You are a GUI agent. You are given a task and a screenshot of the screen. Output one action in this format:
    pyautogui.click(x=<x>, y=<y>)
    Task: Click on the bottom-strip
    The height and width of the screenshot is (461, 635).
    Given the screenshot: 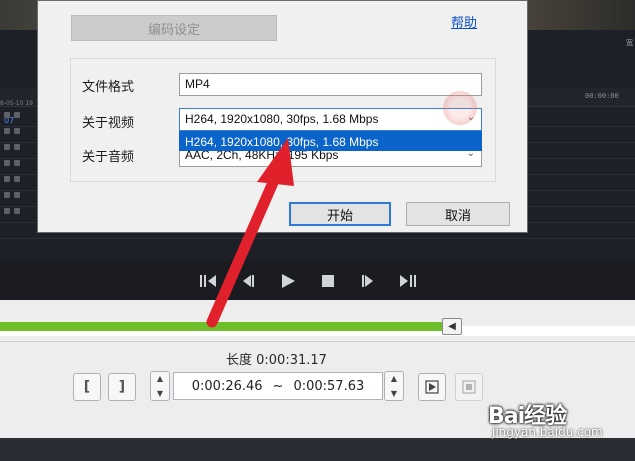 What is the action you would take?
    pyautogui.click(x=317, y=449)
    